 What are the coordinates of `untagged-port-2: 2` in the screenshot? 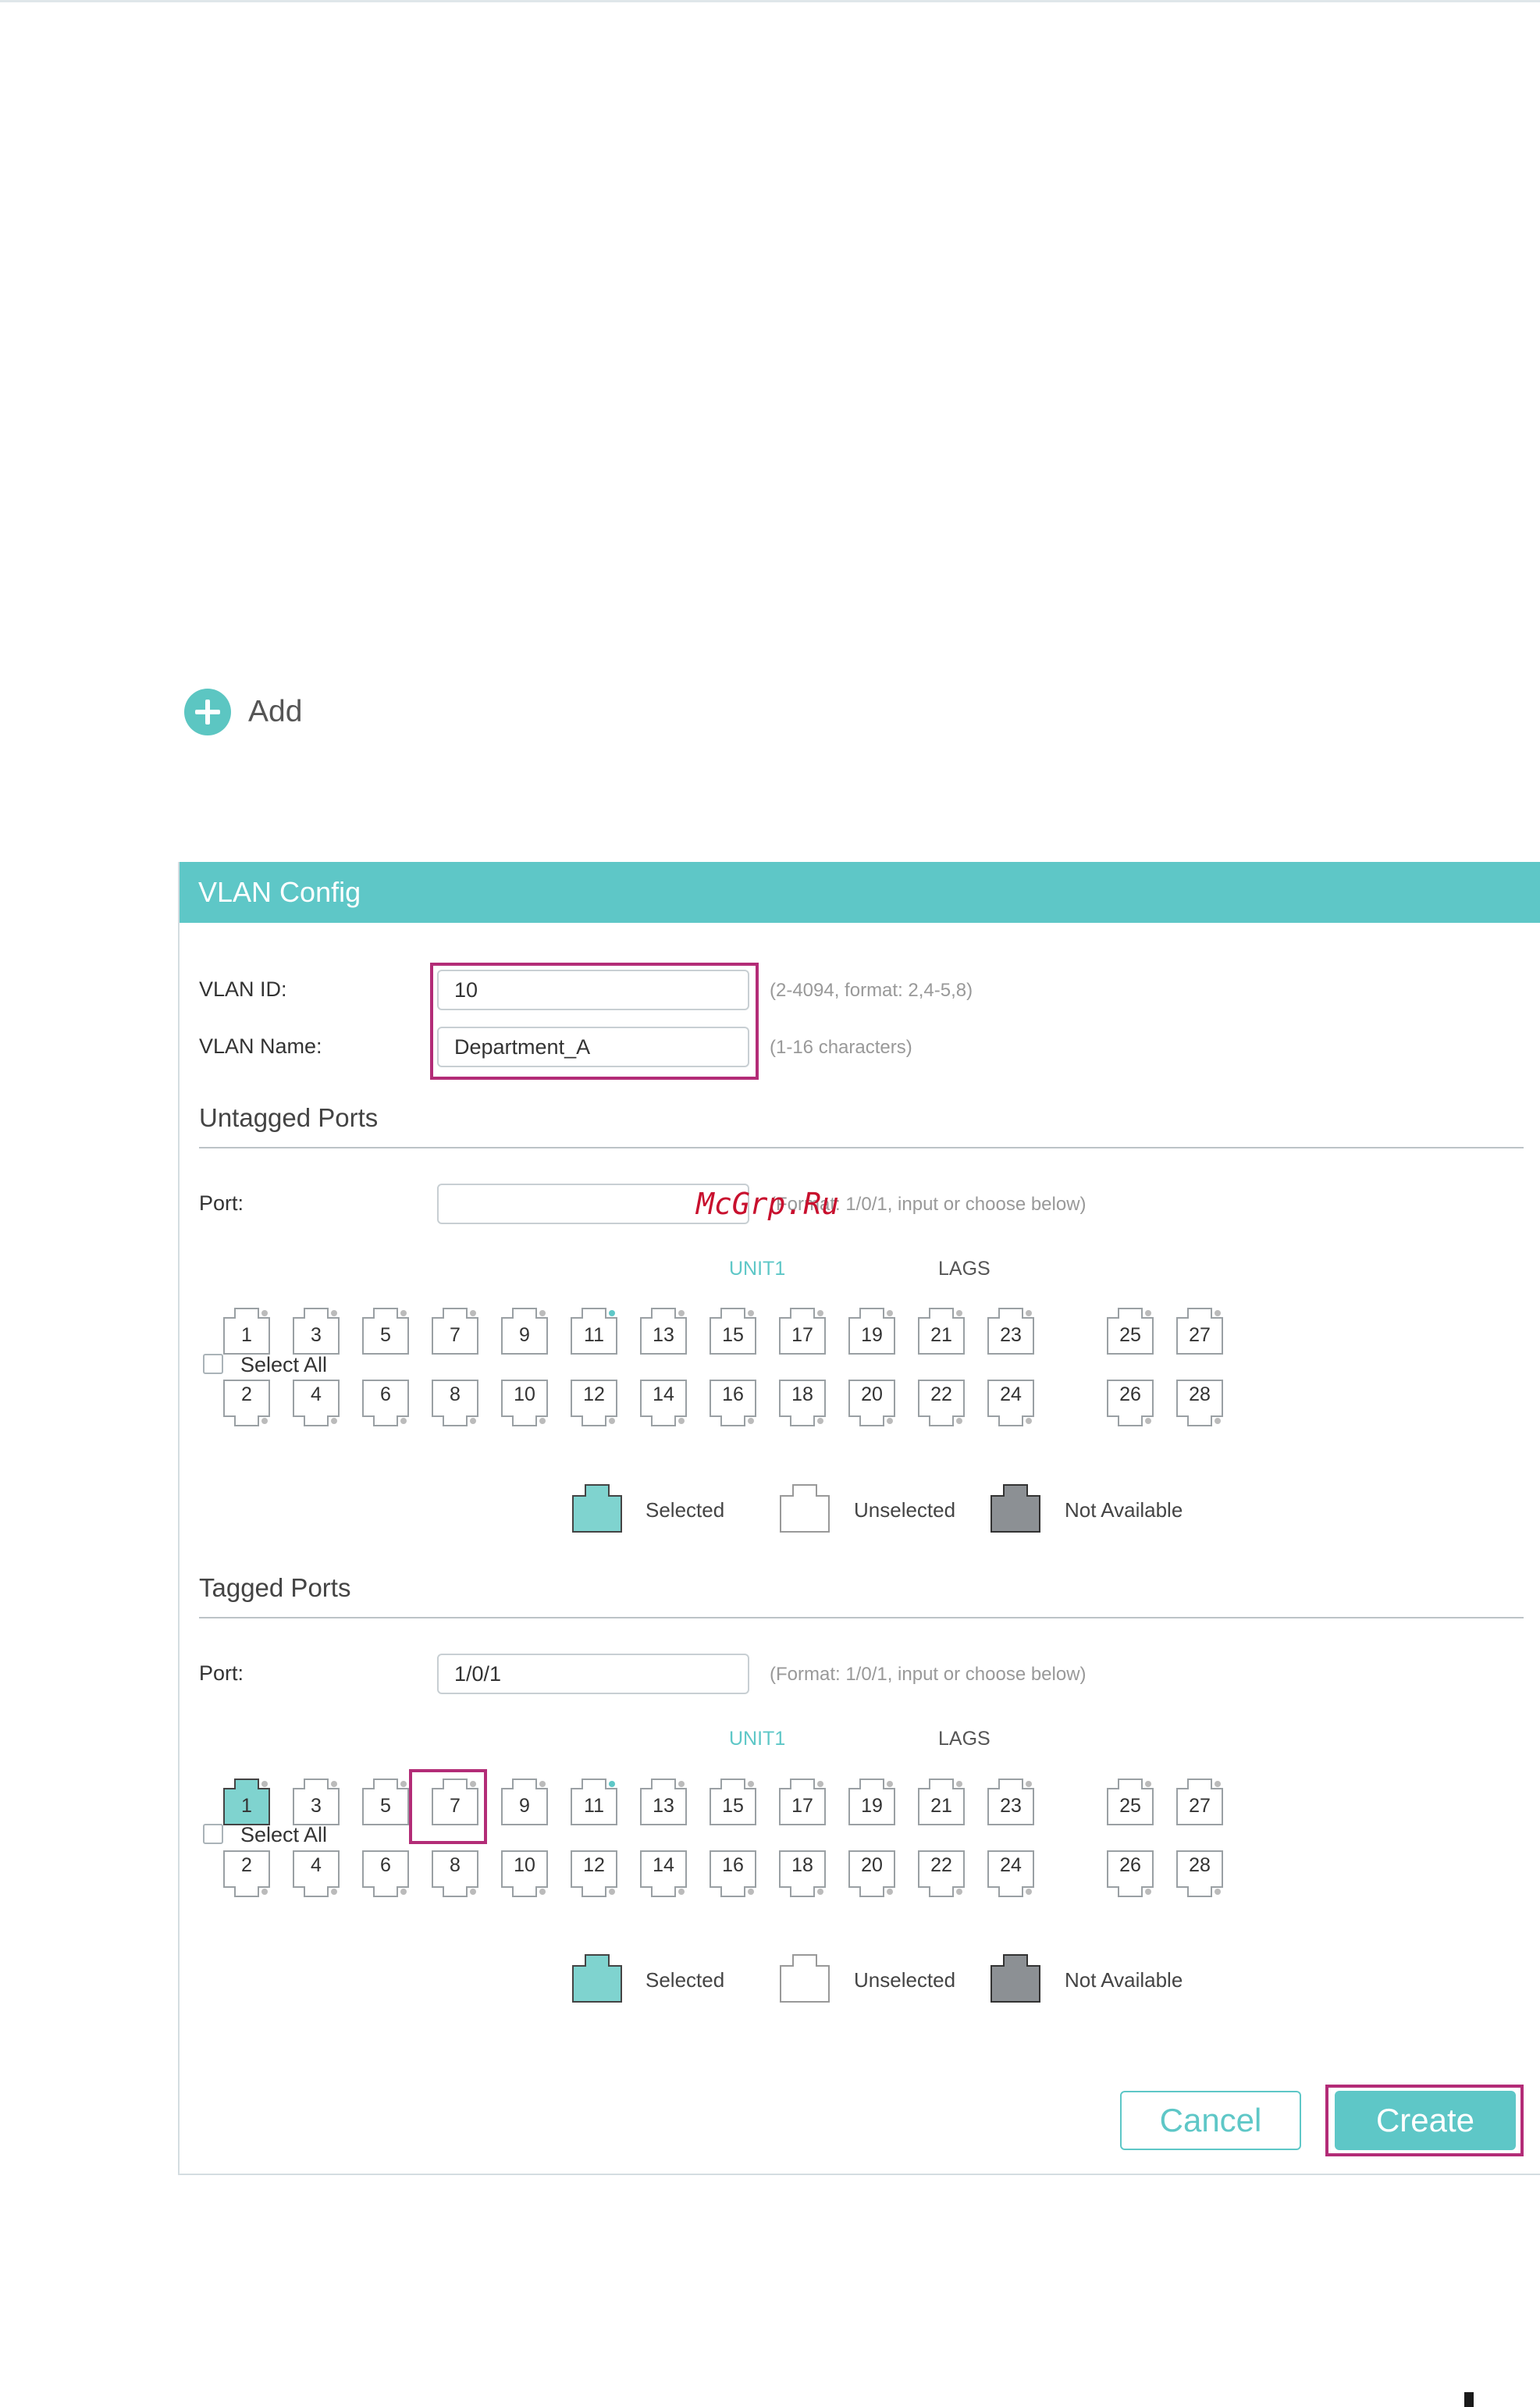 It's located at (246, 1403).